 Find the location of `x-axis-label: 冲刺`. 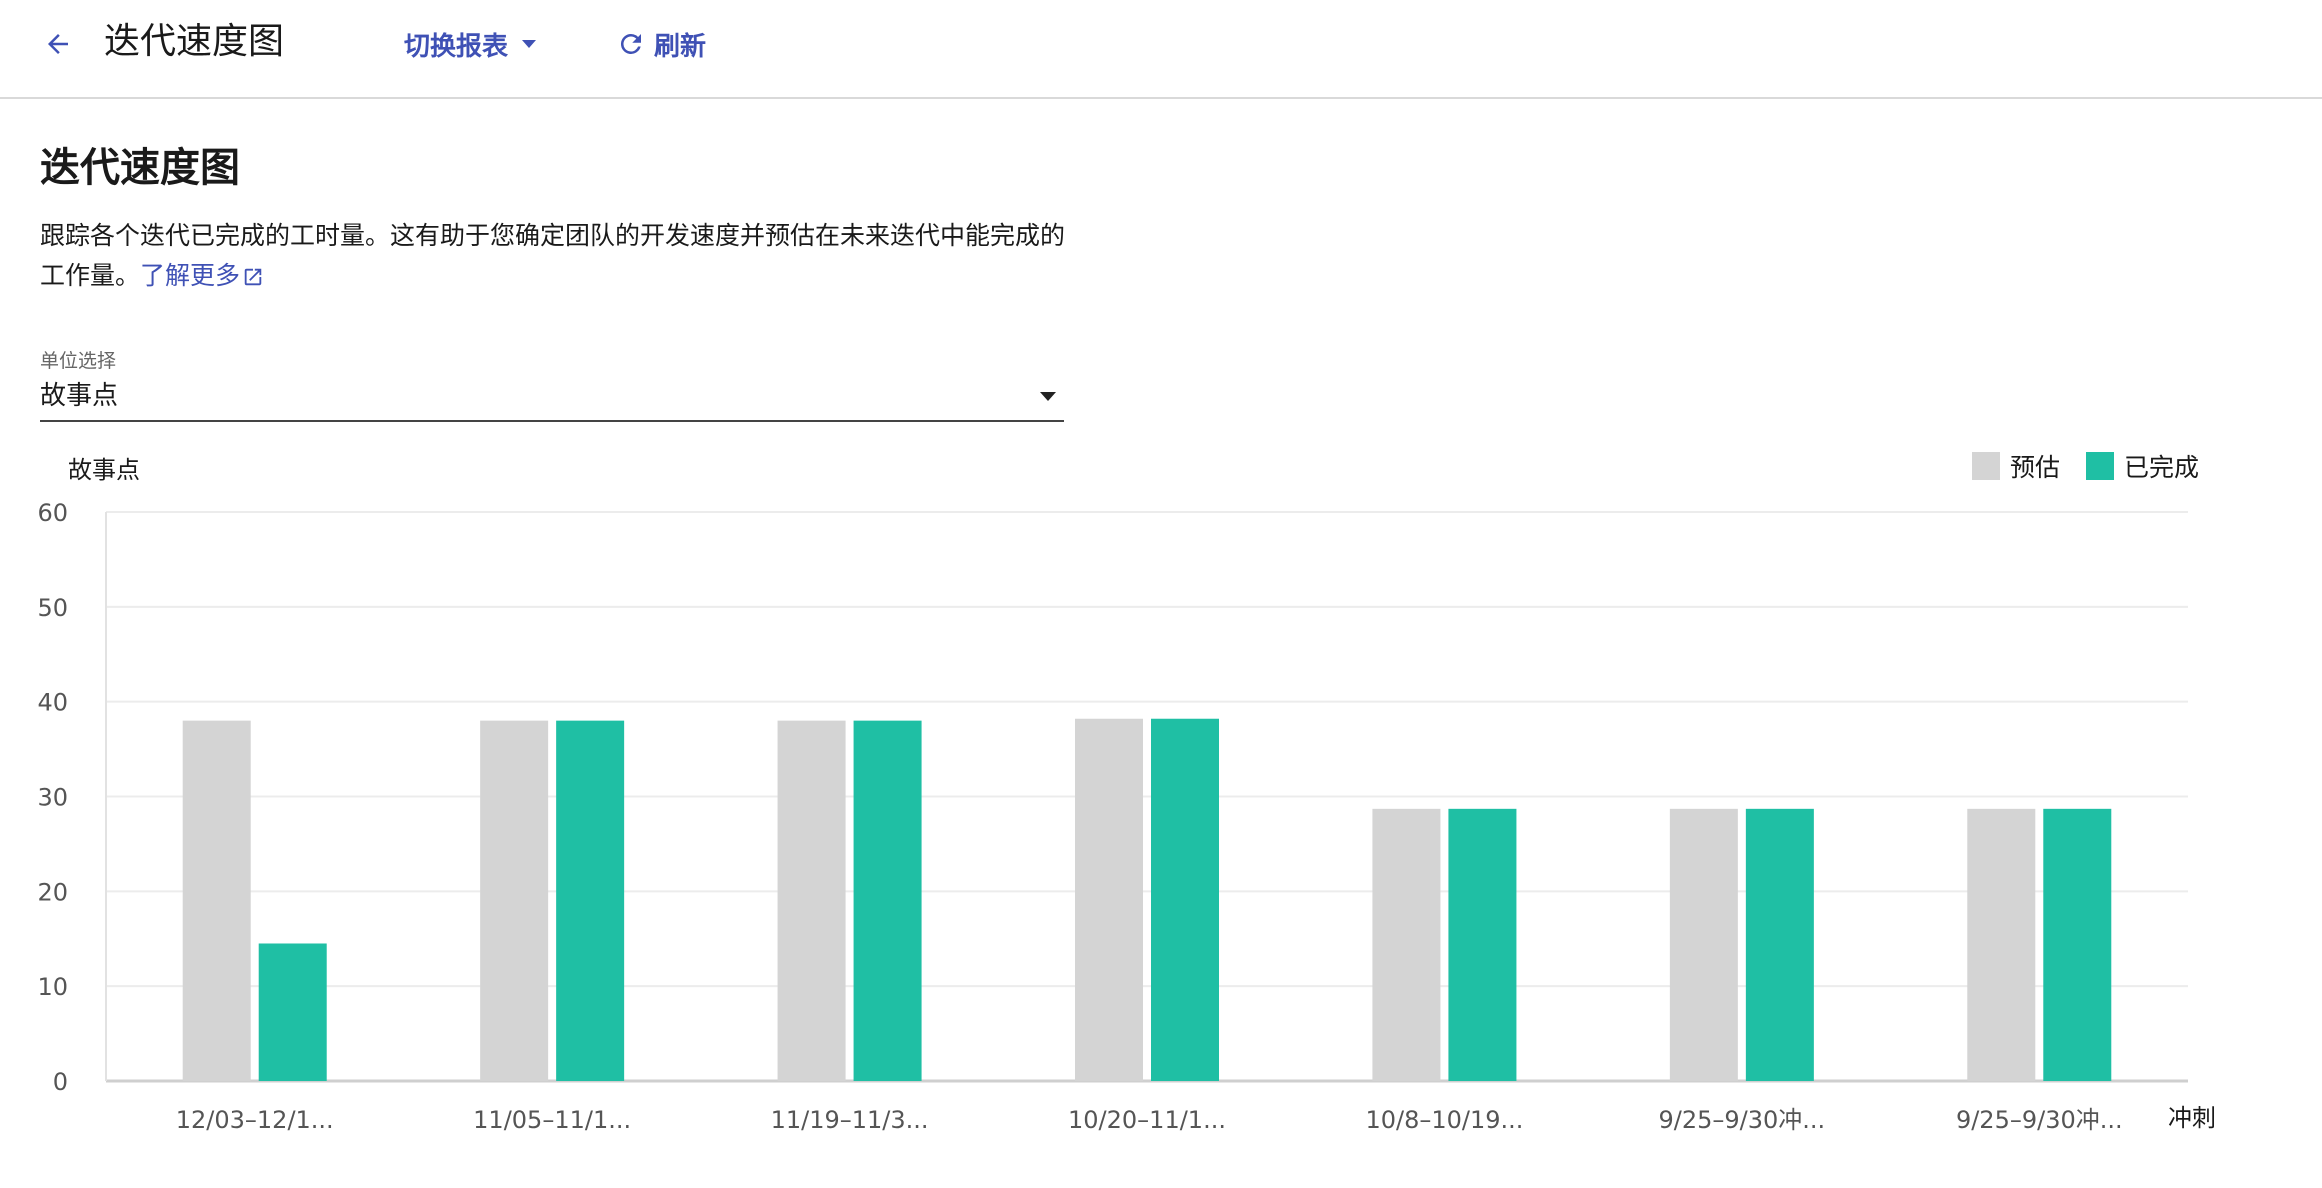

x-axis-label: 冲刺 is located at coordinates (2192, 1118).